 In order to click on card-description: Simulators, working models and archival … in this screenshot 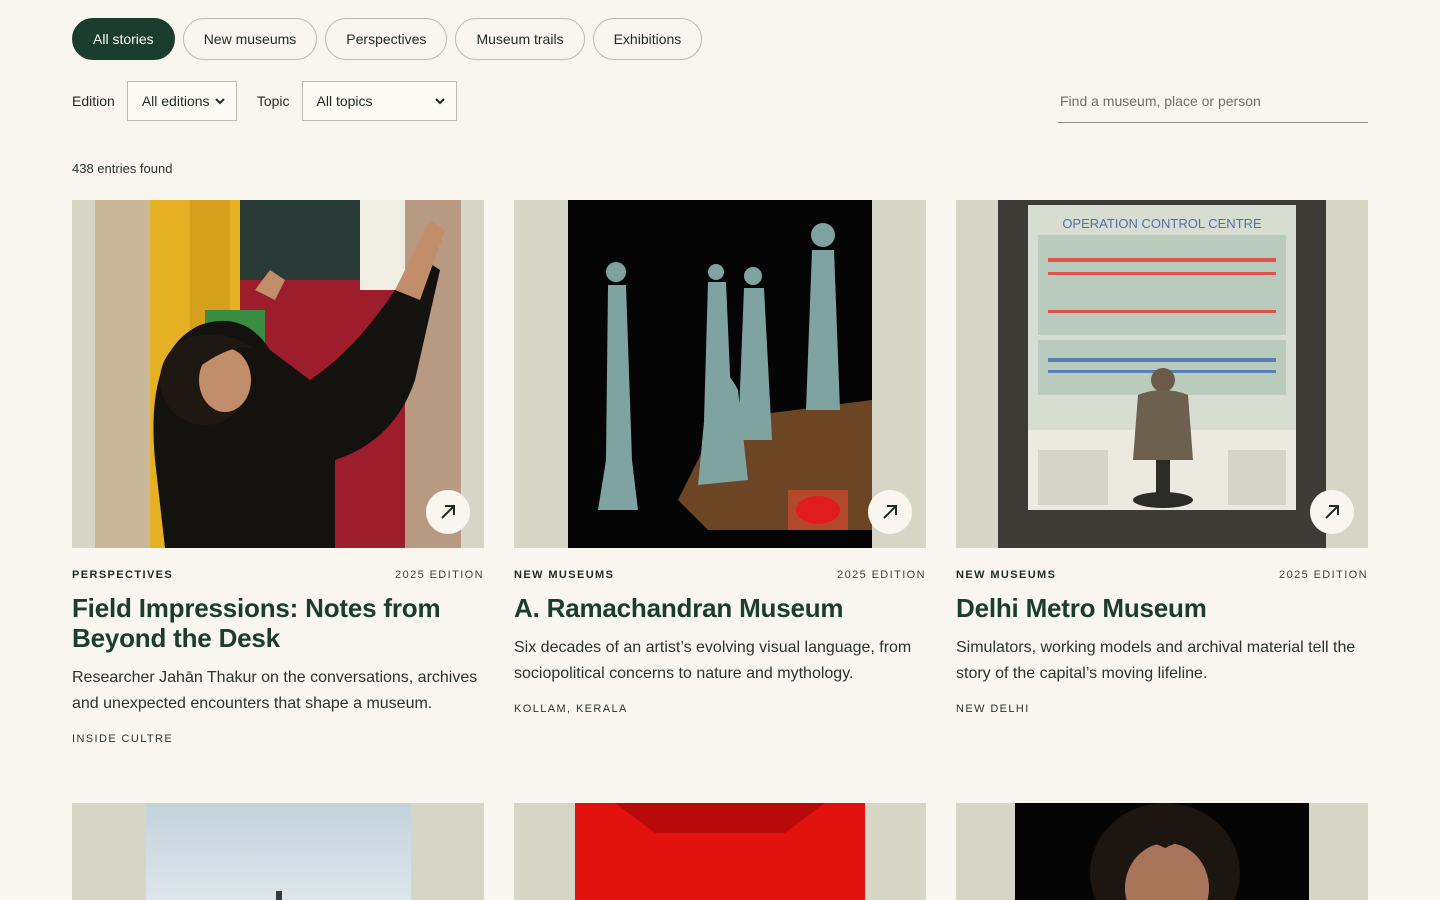, I will do `click(1156, 660)`.